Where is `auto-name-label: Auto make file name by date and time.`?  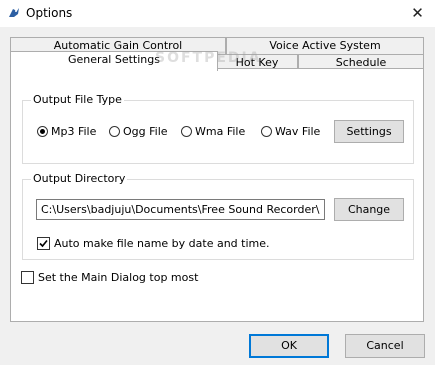
auto-name-label: Auto make file name by date and time. is located at coordinates (162, 243).